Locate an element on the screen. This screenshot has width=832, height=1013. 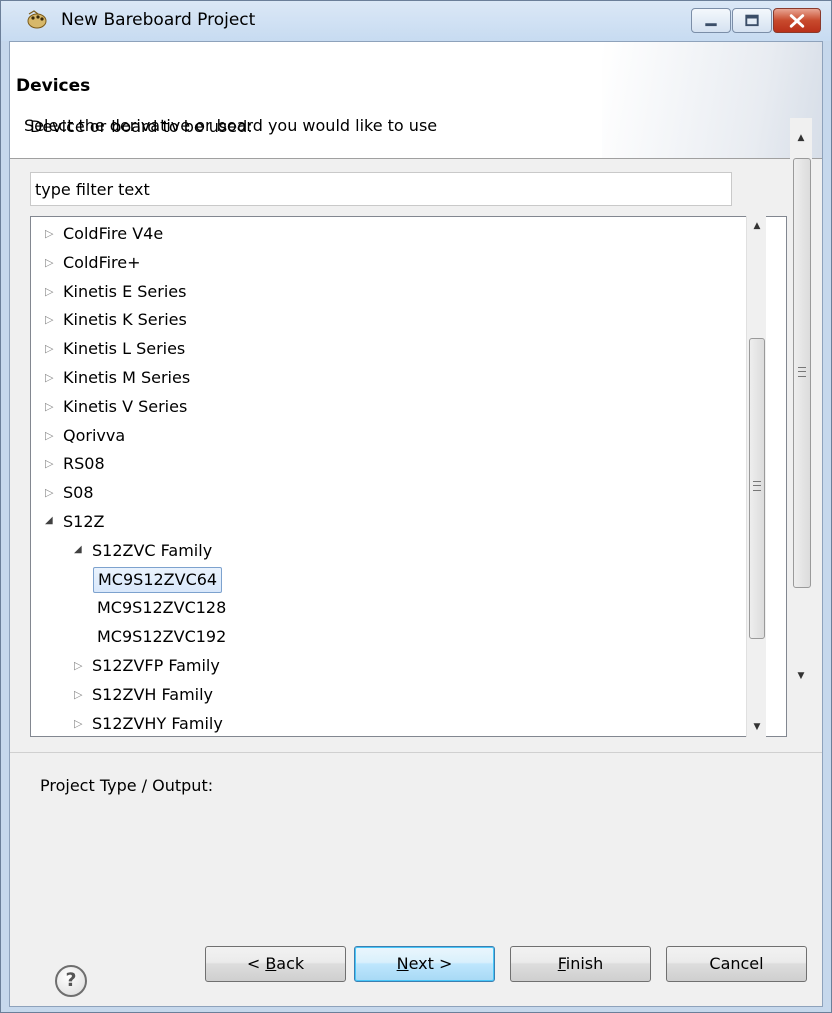
page-scrollbar: ▲ ▼ is located at coordinates (801, 414).